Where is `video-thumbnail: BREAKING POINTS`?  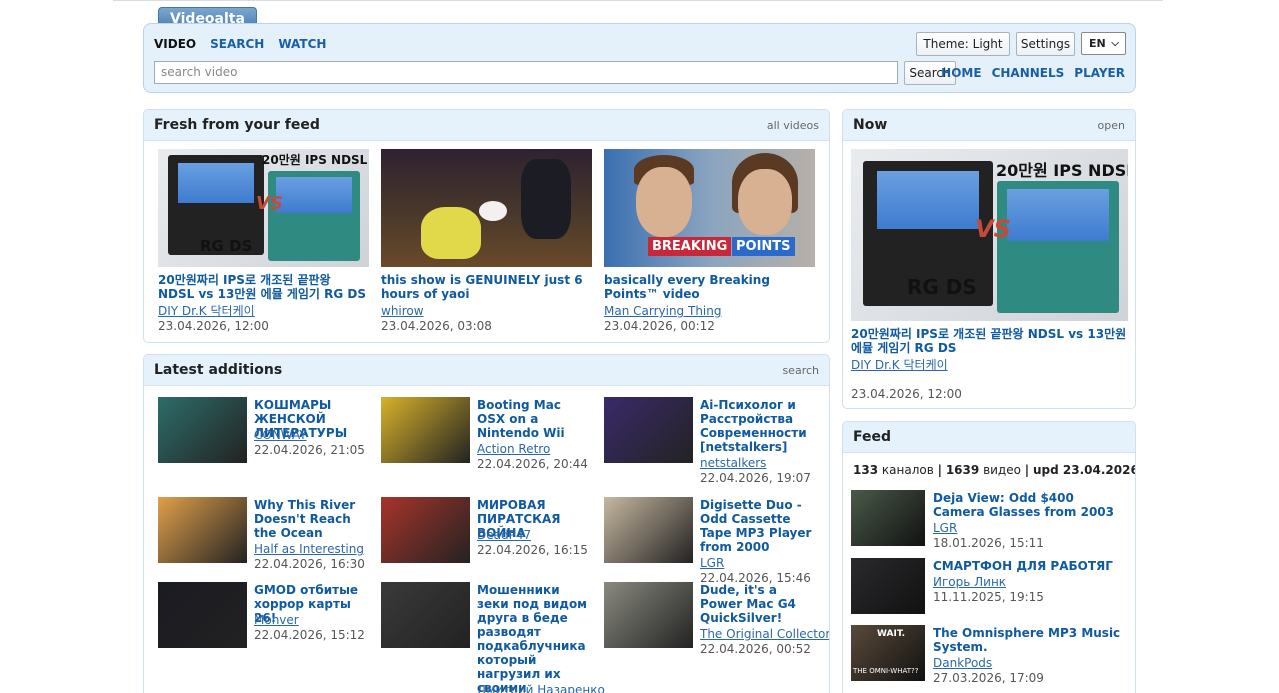 video-thumbnail: BREAKING POINTS is located at coordinates (709, 208).